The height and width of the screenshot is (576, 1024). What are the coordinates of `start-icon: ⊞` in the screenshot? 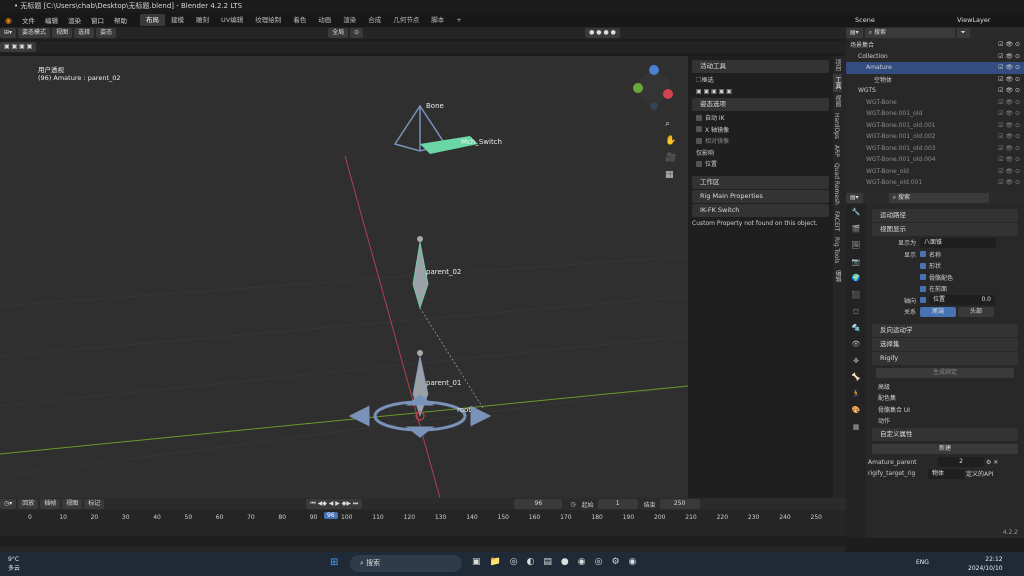 It's located at (334, 562).